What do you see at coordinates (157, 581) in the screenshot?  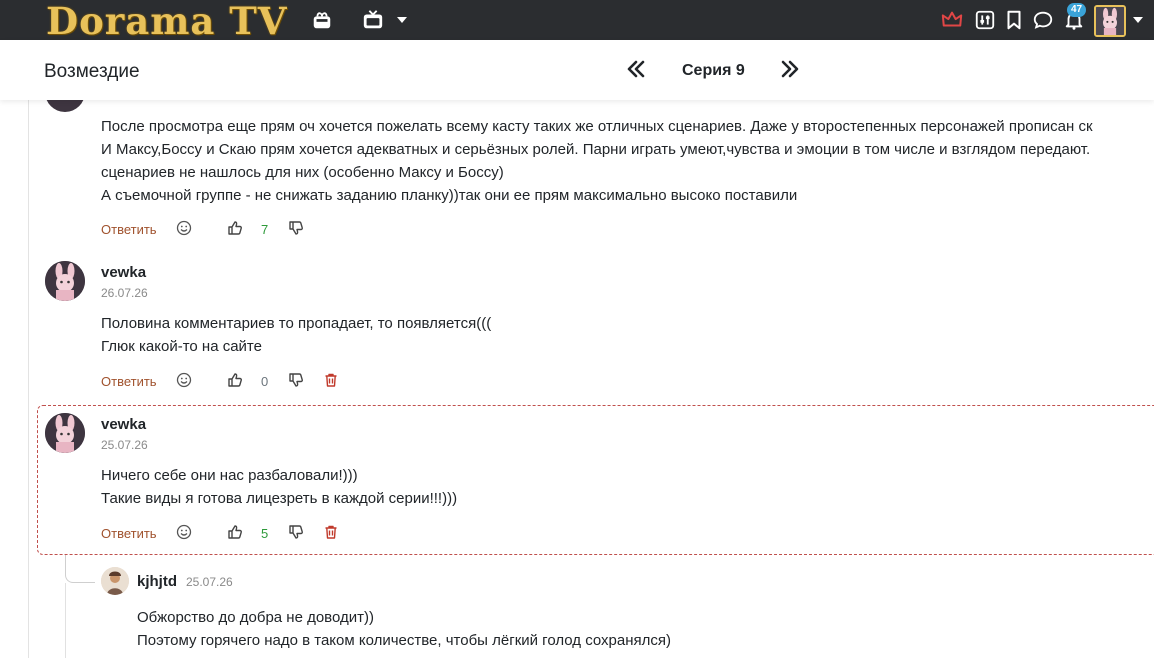 I see `comment-author: kjhjtd` at bounding box center [157, 581].